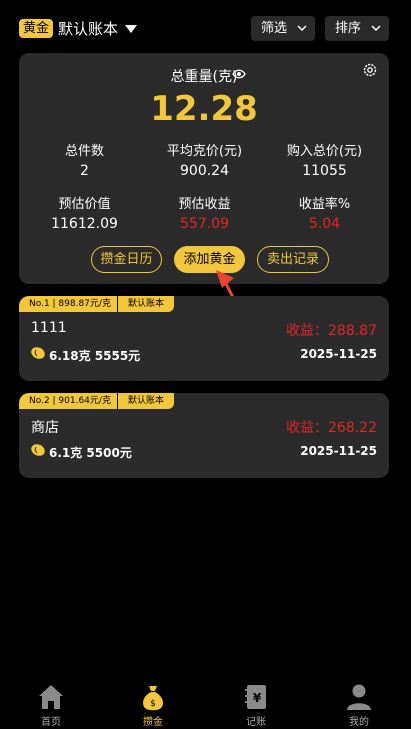  What do you see at coordinates (49, 328) in the screenshot?
I see `item-name: 1111` at bounding box center [49, 328].